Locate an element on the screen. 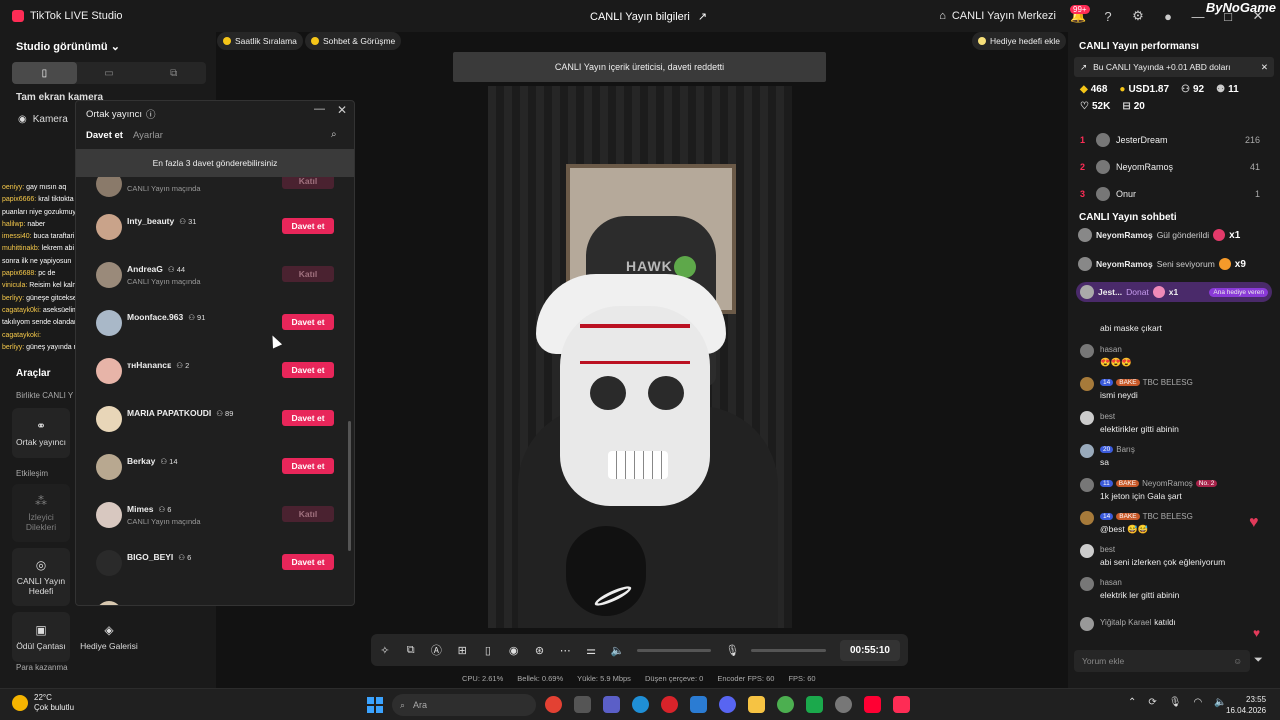 Image resolution: width=1280 pixels, height=720 pixels. store-icon is located at coordinates (698, 704).